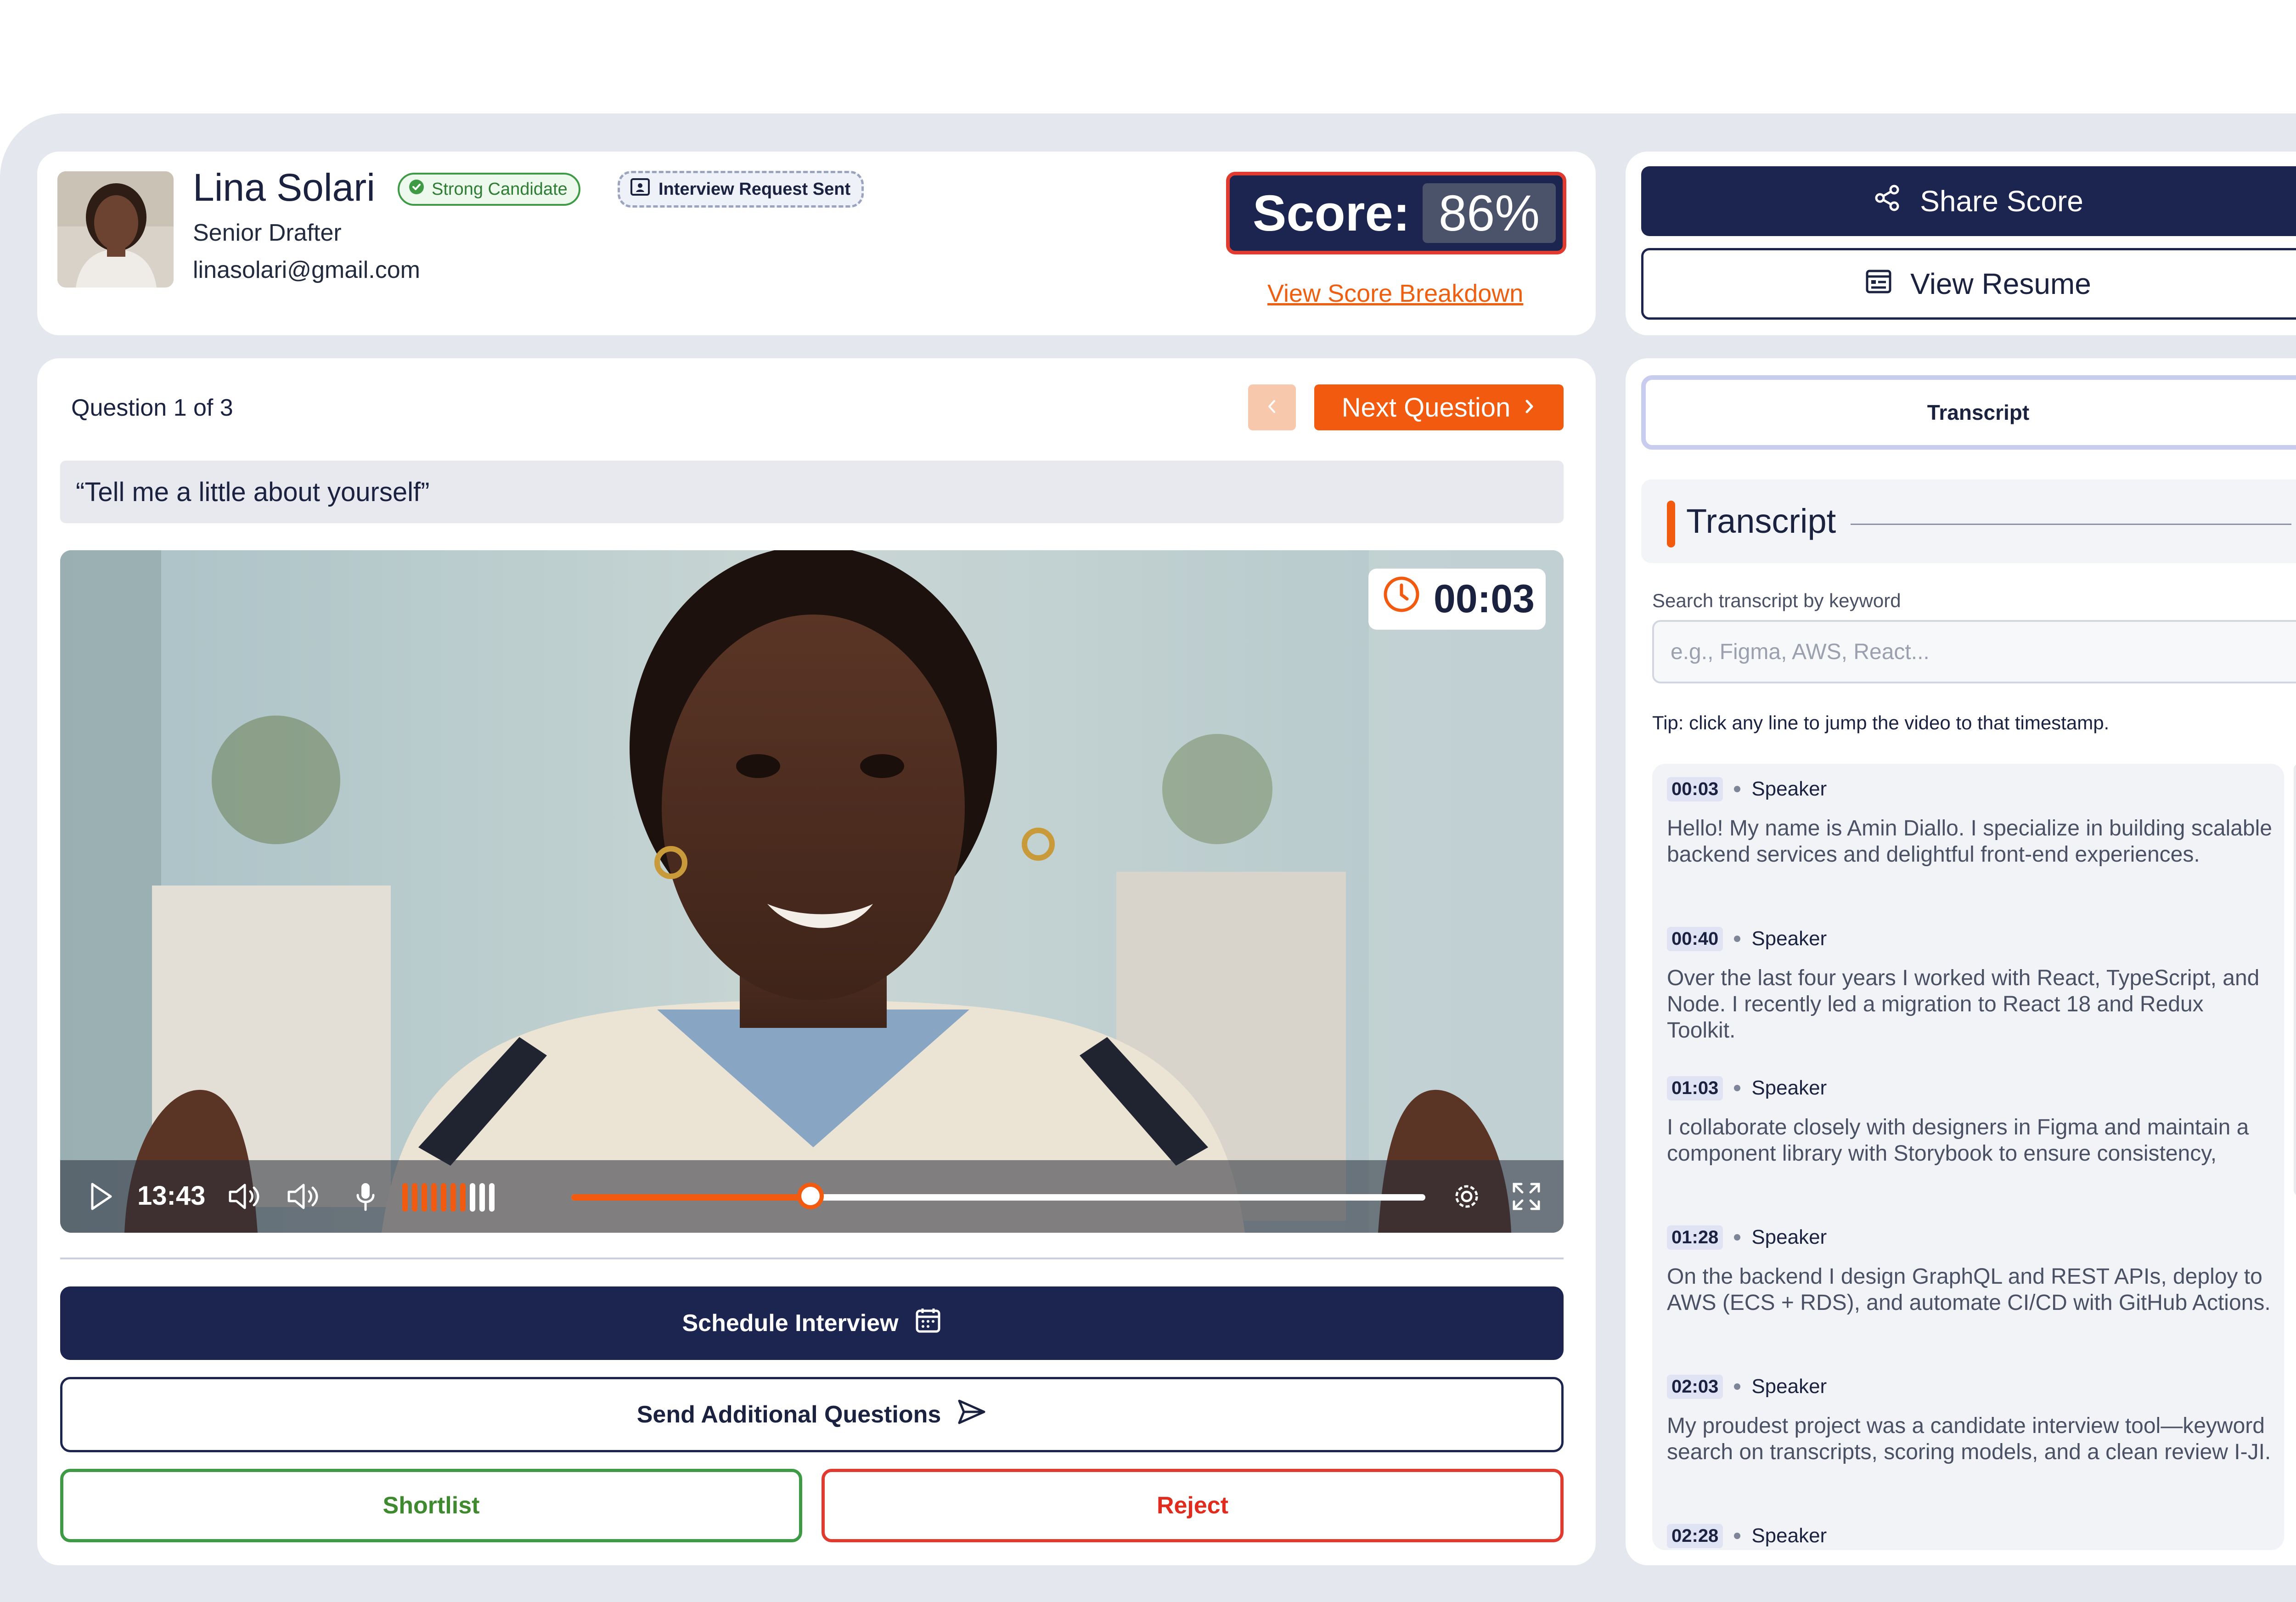 This screenshot has width=2296, height=1602. Describe the element at coordinates (790, 1323) in the screenshot. I see `schedule-interview-label: Schedule Interview` at that location.